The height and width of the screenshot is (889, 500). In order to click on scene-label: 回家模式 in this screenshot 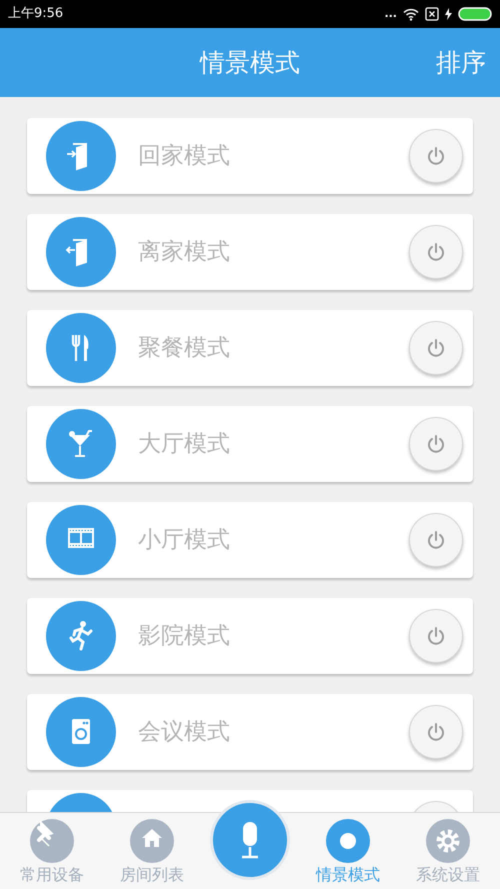, I will do `click(184, 156)`.